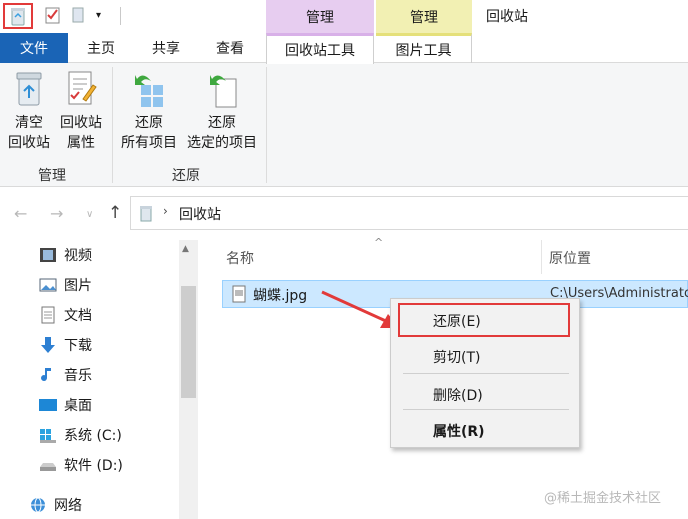 This screenshot has height=519, width=688. I want to click on quick-access-dropdown-icon: ▾, so click(102, 16).